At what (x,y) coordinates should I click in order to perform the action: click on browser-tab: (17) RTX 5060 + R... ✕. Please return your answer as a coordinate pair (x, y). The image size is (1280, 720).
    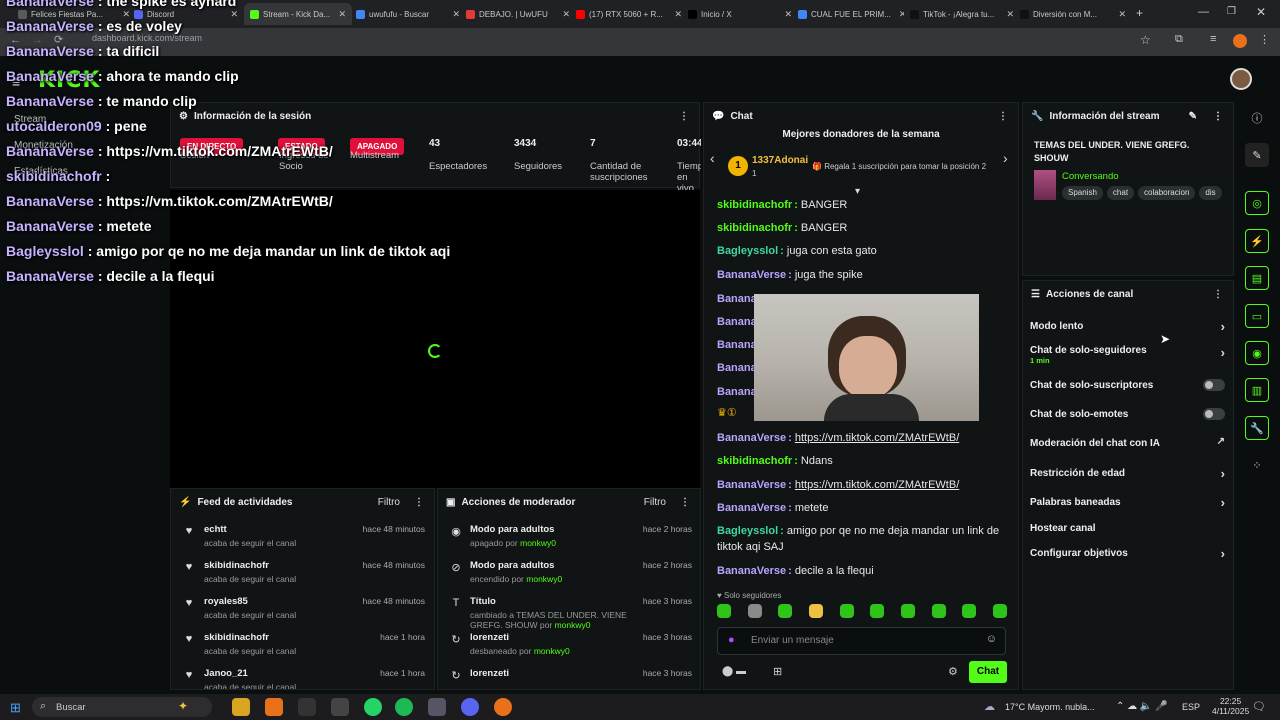
    Looking at the image, I should click on (629, 14).